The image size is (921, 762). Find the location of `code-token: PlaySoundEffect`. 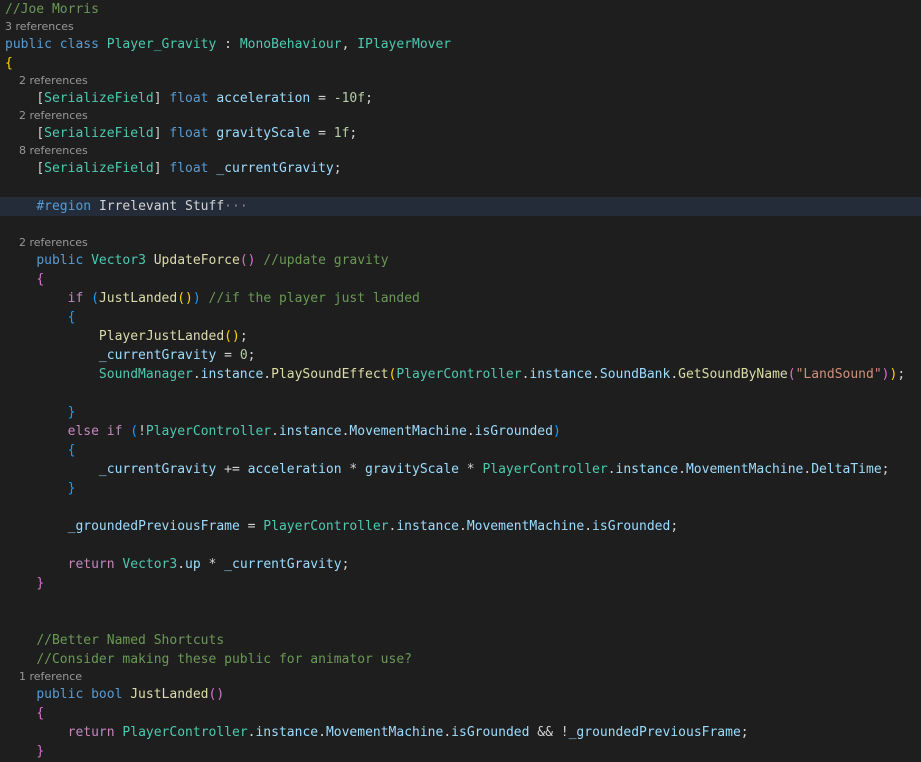

code-token: PlaySoundEffect is located at coordinates (330, 374).